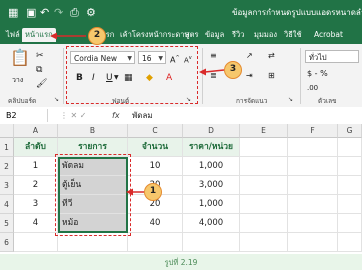 The image size is (362, 270). Describe the element at coordinates (153, 192) in the screenshot. I see `callout-step-1: 1` at that location.